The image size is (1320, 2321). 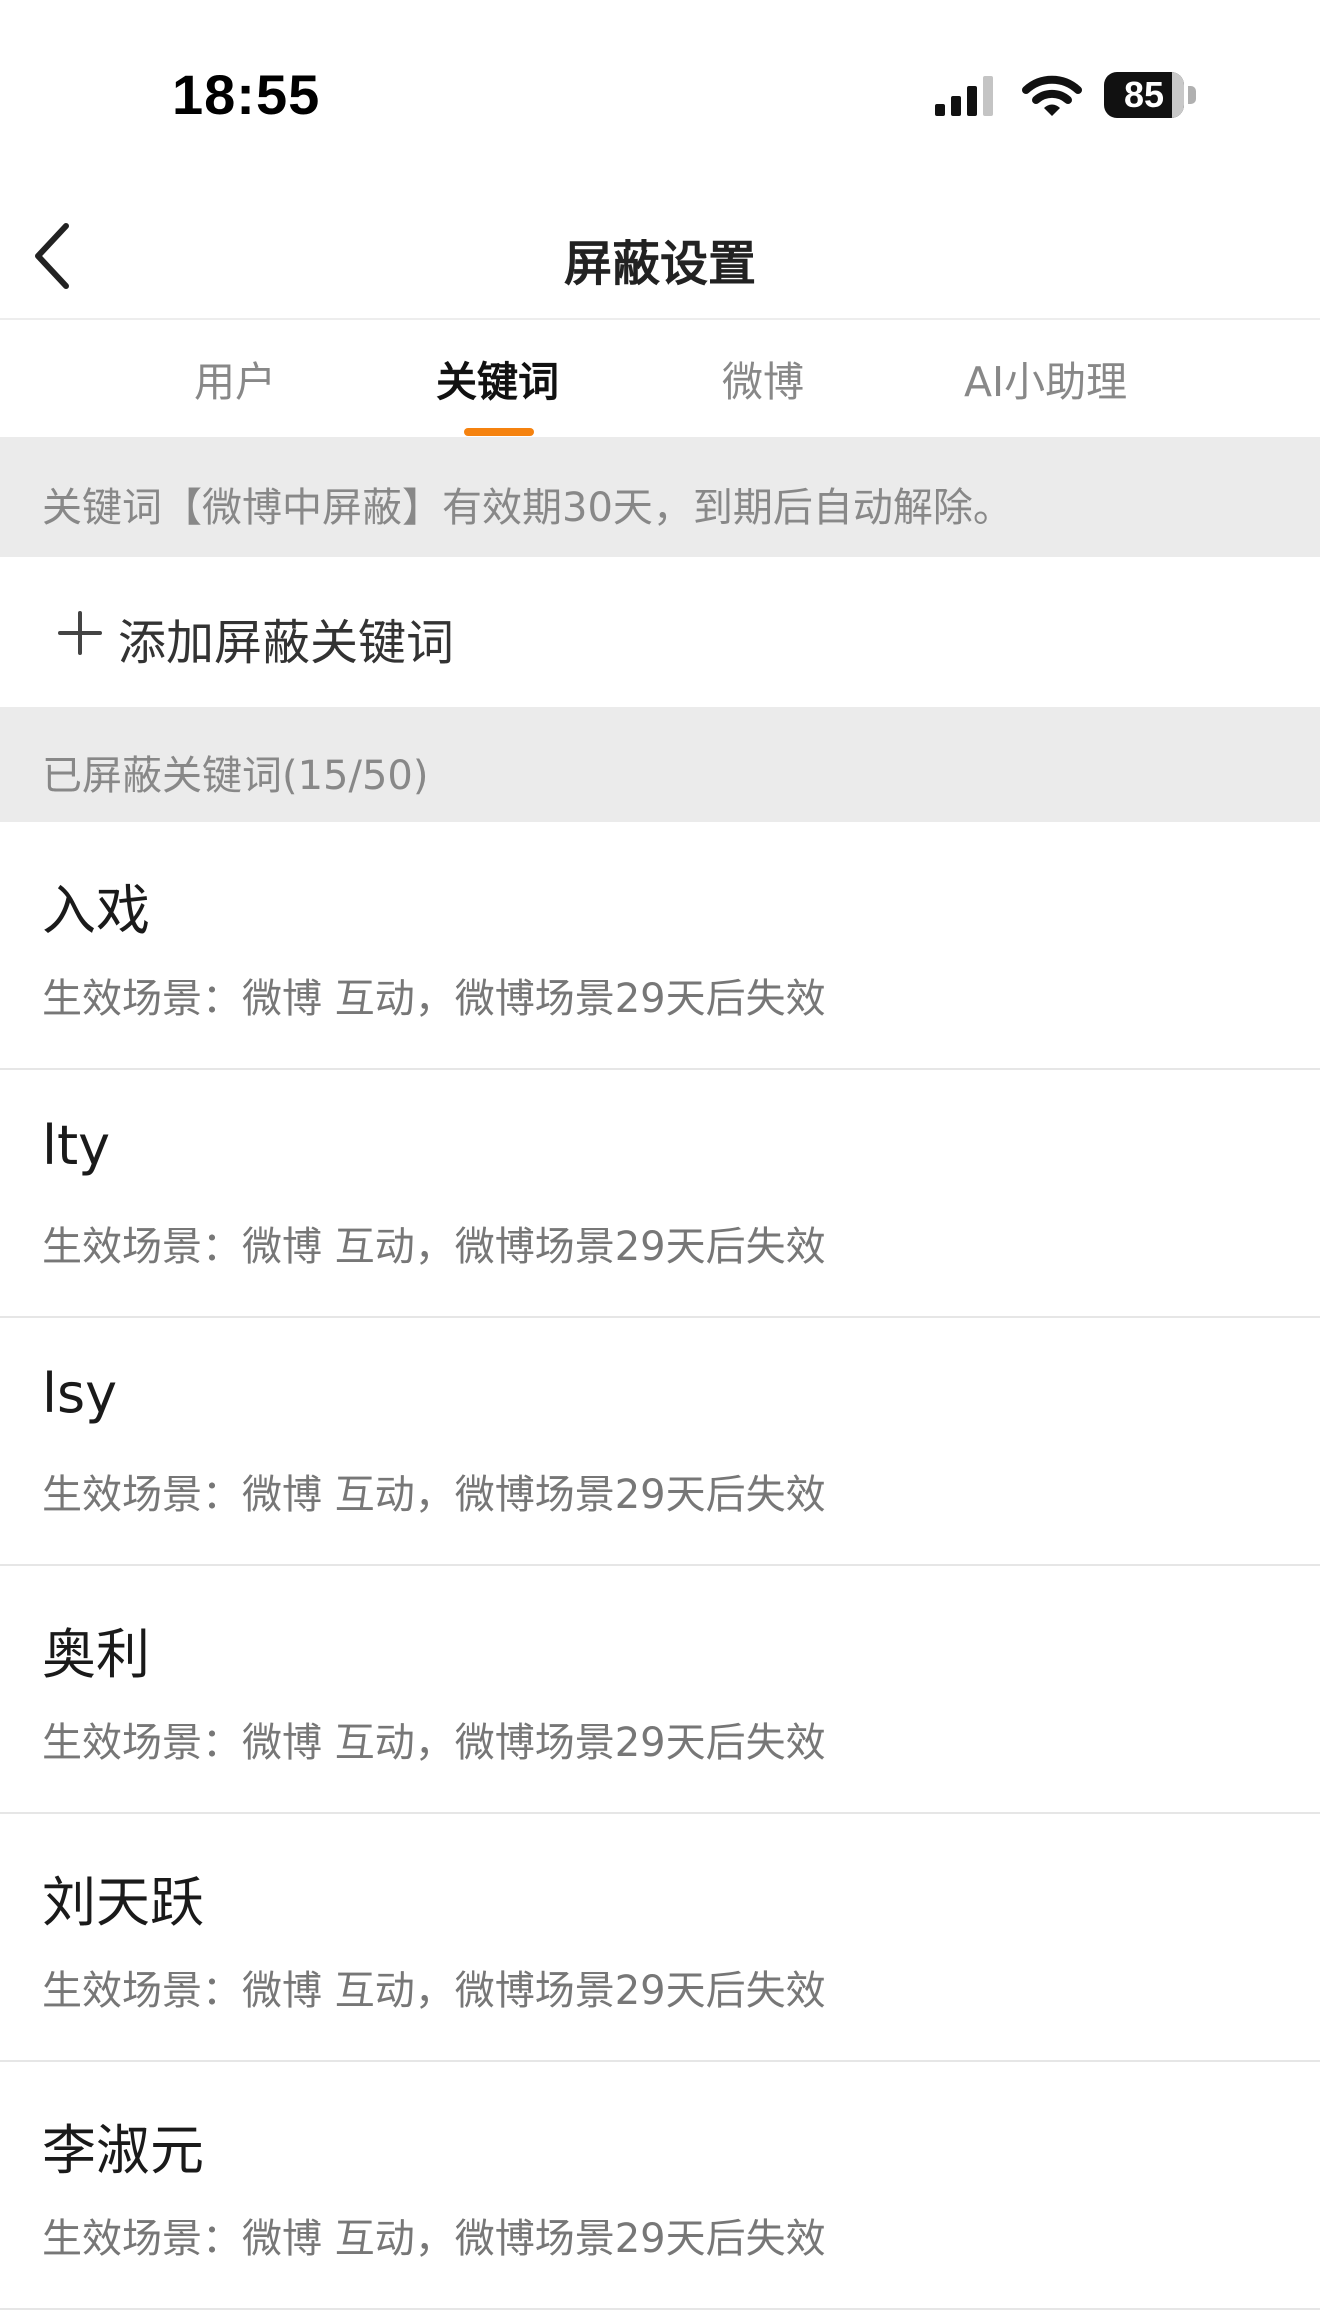 What do you see at coordinates (497, 378) in the screenshot?
I see `tab-keywords: 关键词` at bounding box center [497, 378].